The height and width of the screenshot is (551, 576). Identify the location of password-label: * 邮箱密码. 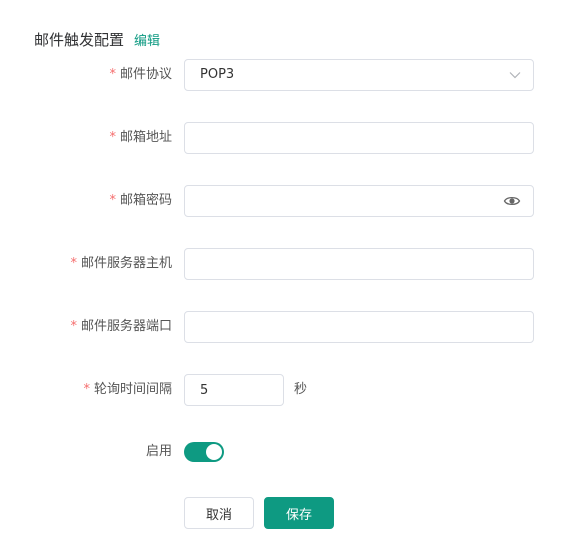
(140, 201).